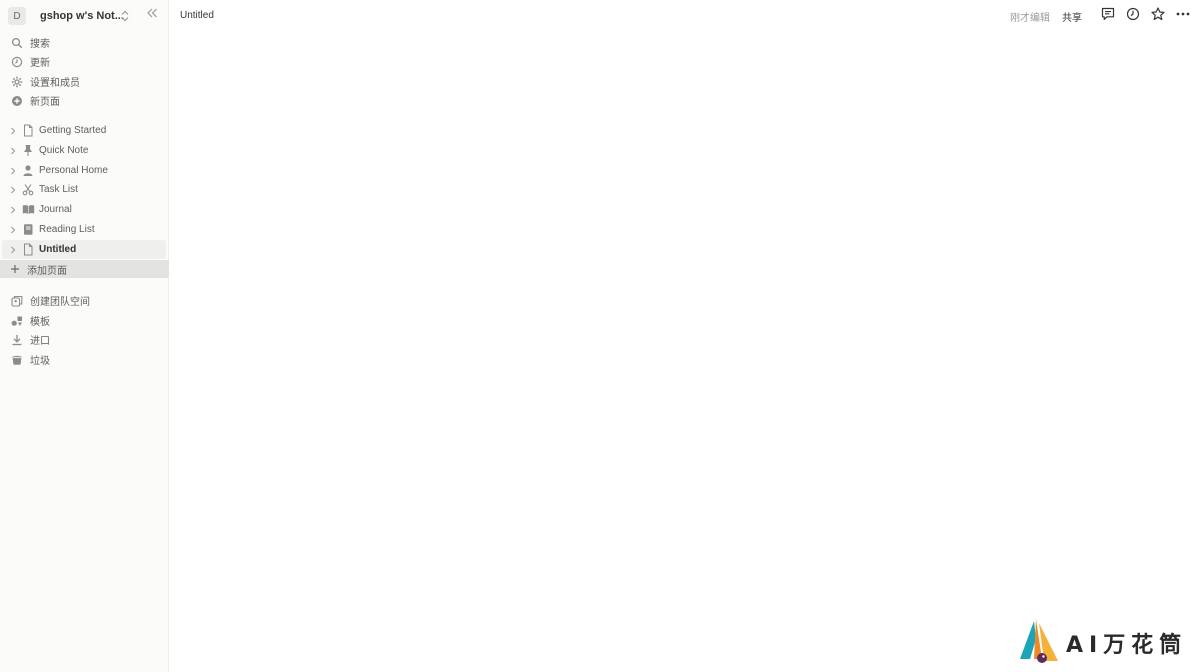 This screenshot has height=672, width=1200. Describe the element at coordinates (28, 151) in the screenshot. I see `pin-icon` at that location.